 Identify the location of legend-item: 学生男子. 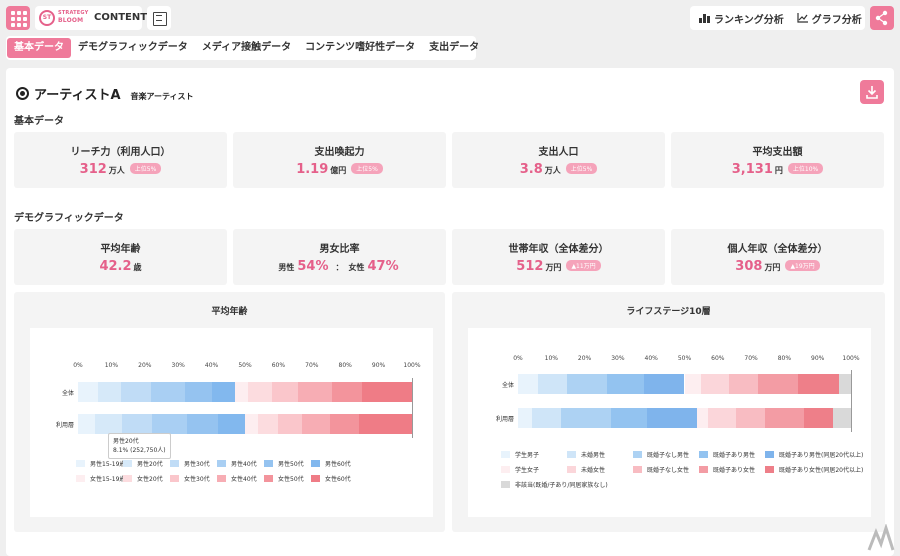
(520, 454).